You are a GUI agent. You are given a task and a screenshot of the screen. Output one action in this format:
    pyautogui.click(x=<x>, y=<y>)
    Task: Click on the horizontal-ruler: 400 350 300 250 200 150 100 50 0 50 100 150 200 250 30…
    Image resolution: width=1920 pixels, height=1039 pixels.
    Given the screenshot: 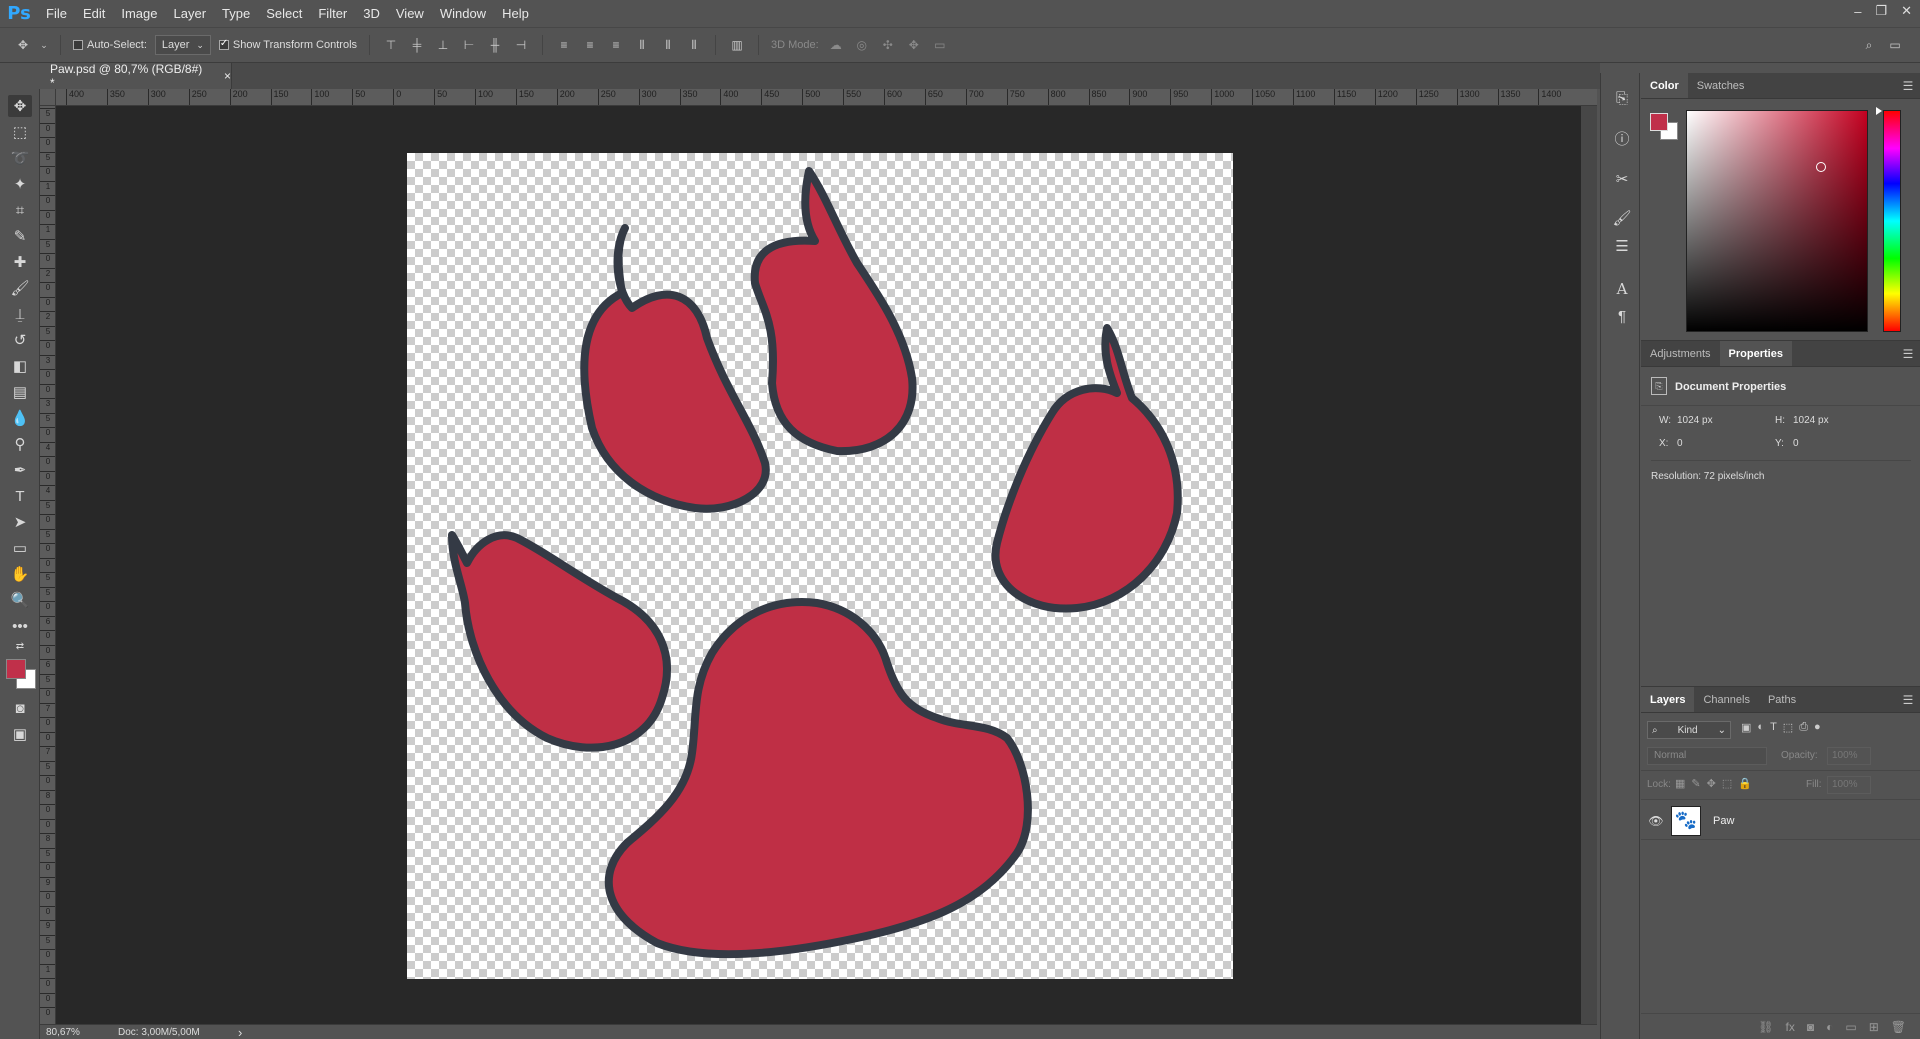 What is the action you would take?
    pyautogui.click(x=826, y=97)
    